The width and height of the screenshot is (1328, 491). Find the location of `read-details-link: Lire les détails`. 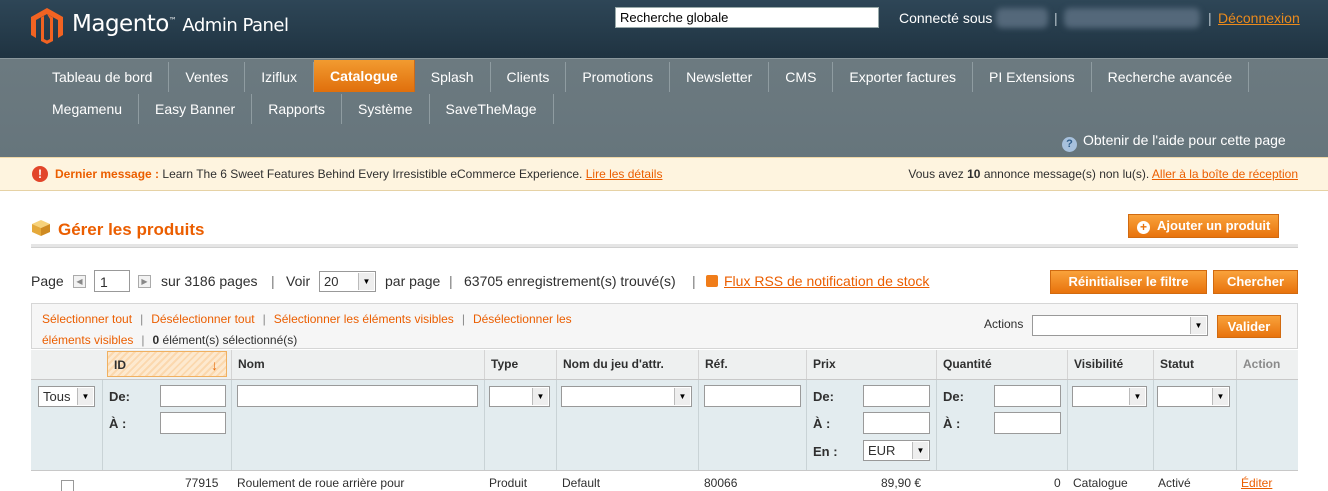

read-details-link: Lire les détails is located at coordinates (624, 174).